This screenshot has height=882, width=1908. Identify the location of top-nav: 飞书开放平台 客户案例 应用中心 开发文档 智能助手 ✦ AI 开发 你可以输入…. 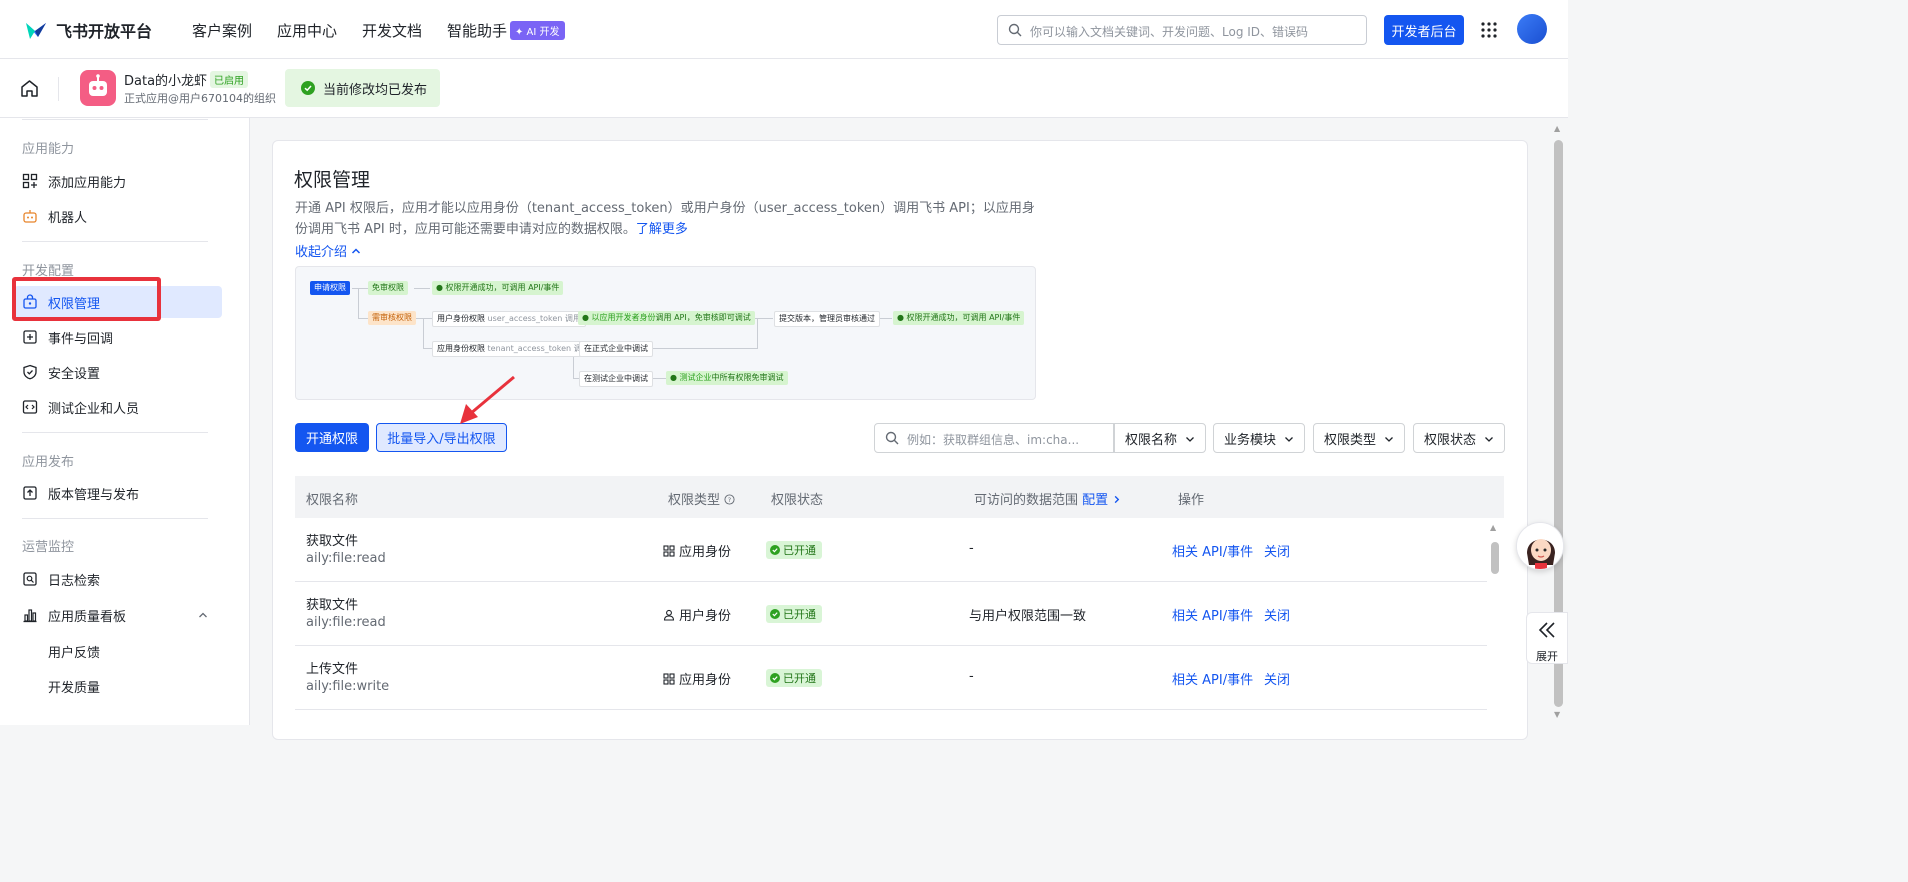
(784, 29).